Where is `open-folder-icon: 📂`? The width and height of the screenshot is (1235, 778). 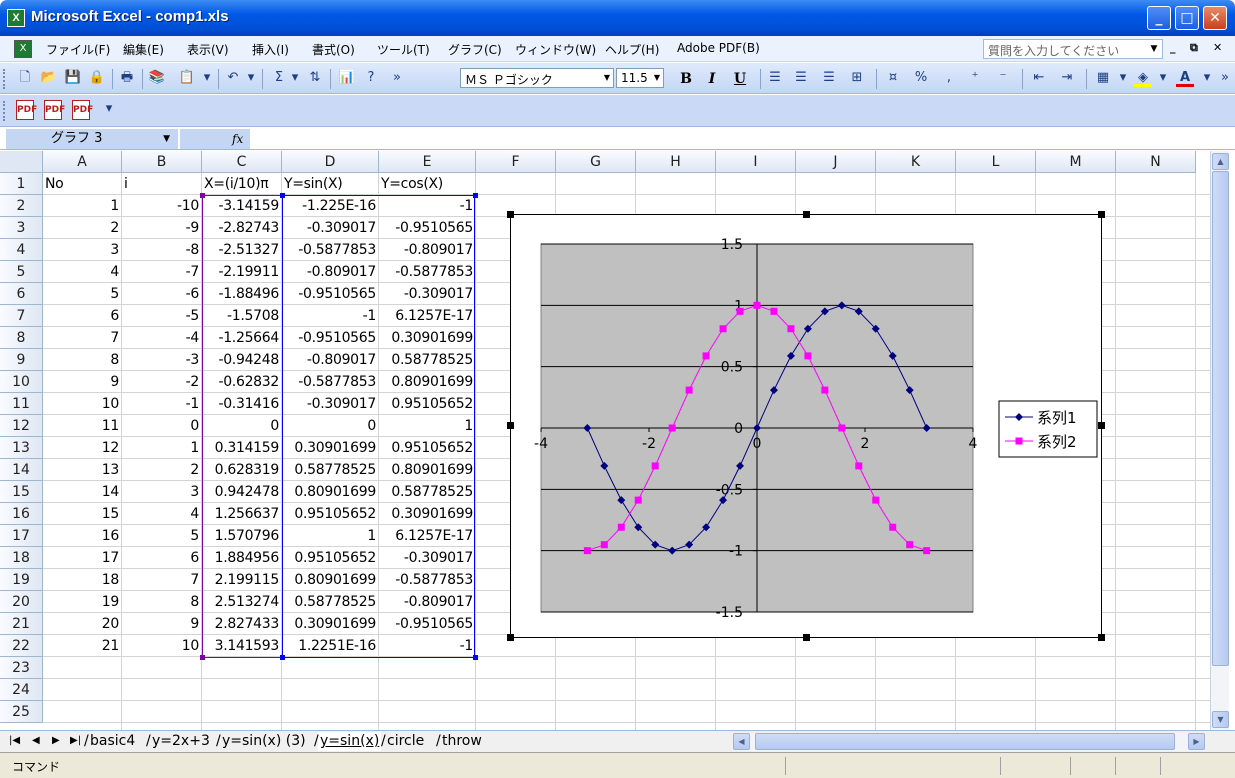 open-folder-icon: 📂 is located at coordinates (49, 78).